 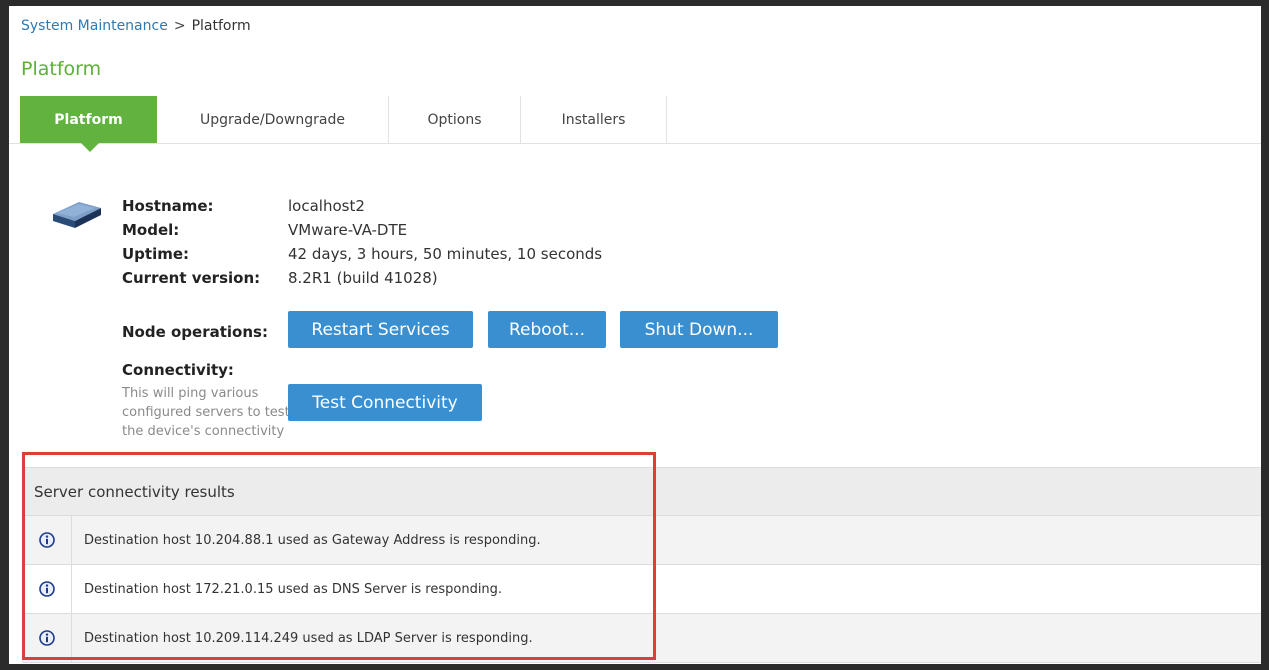 I want to click on active-tab-pointer, so click(x=90, y=147).